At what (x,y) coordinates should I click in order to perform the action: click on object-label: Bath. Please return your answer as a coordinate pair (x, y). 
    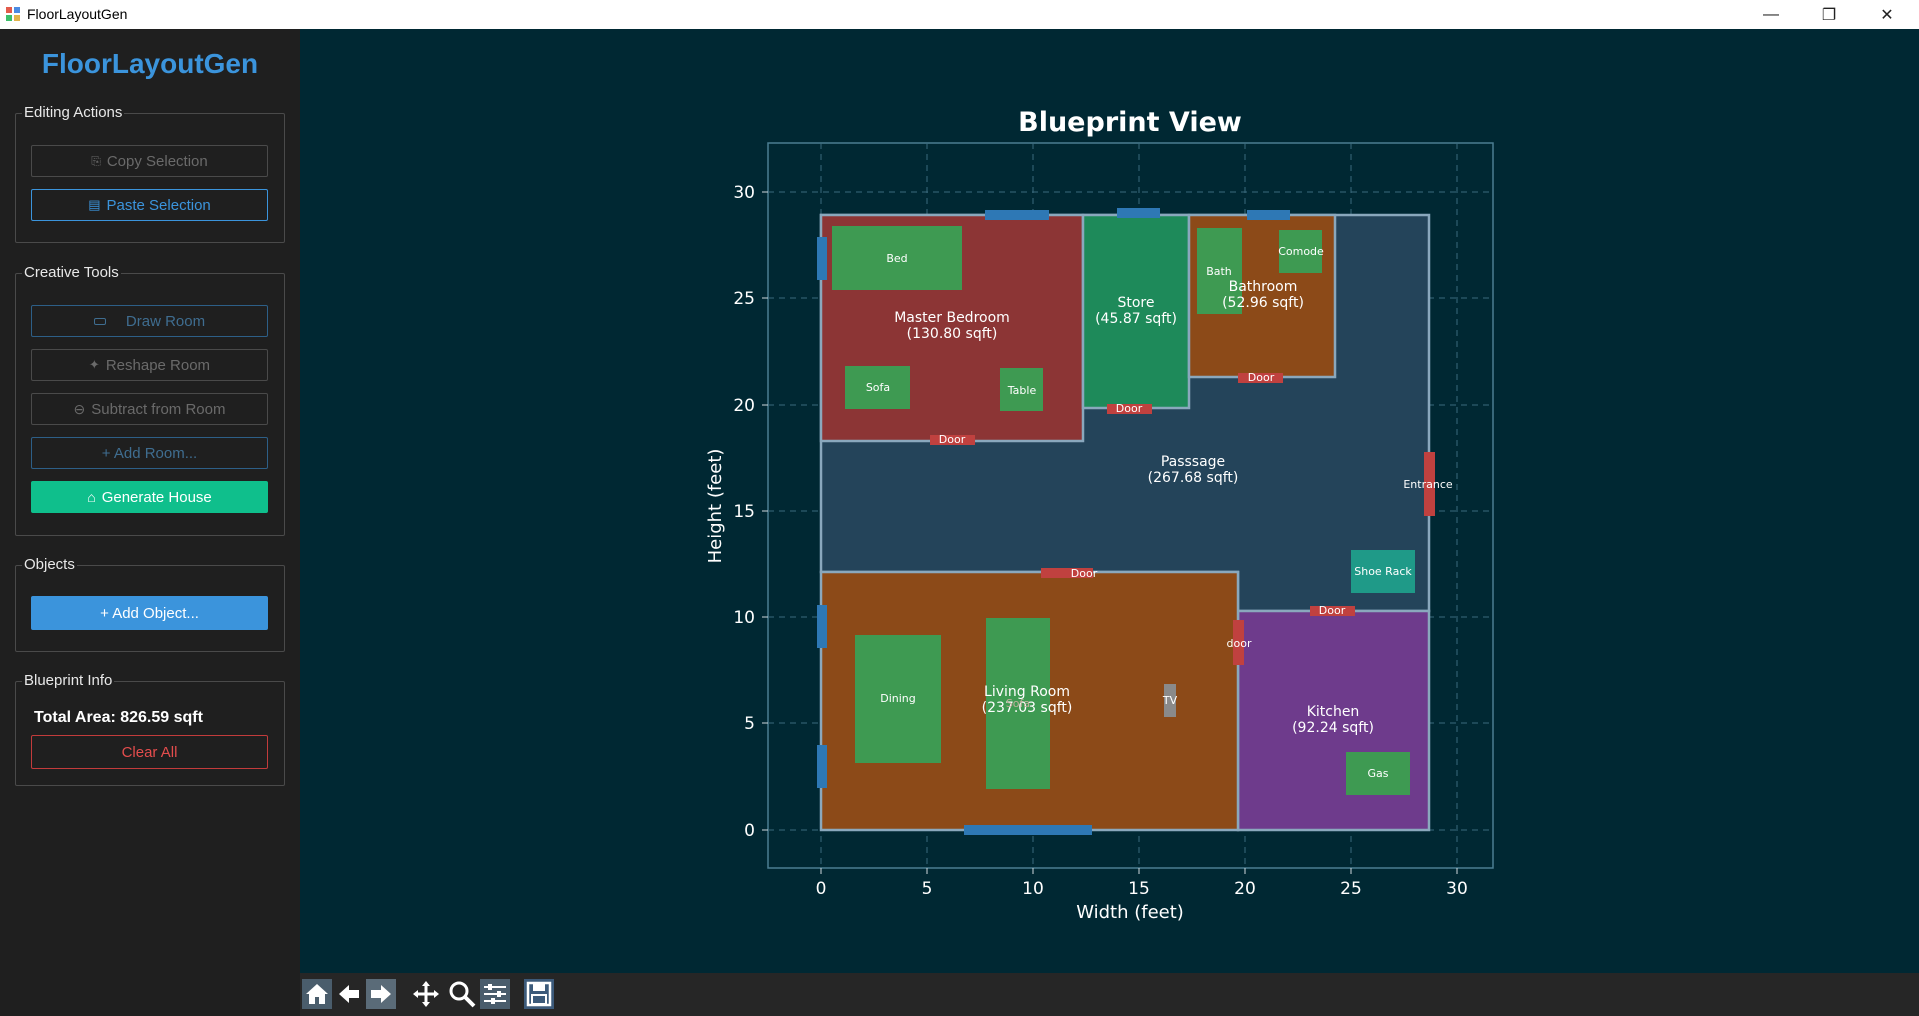
    Looking at the image, I should click on (1219, 271).